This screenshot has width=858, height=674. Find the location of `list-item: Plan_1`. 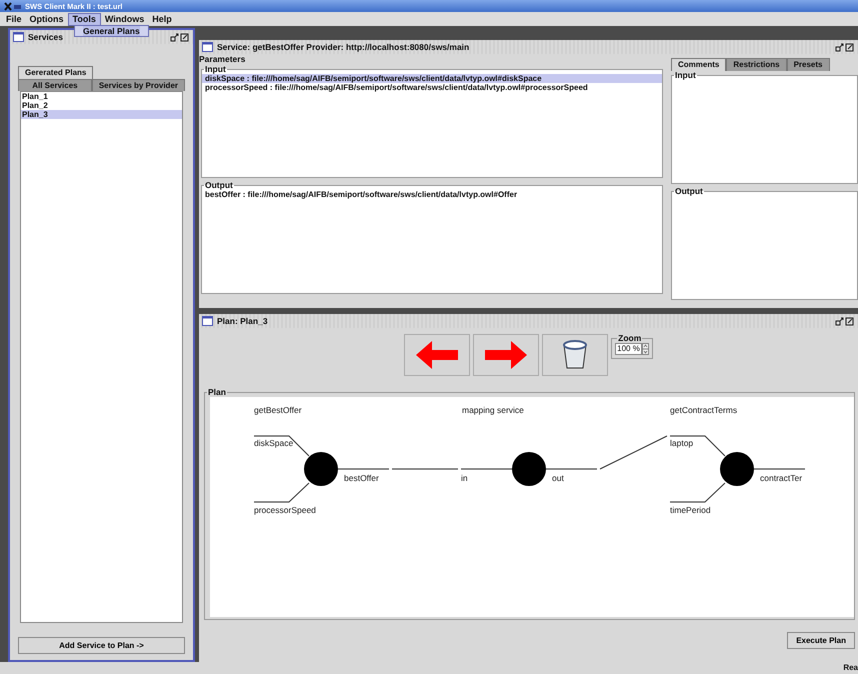

list-item: Plan_1 is located at coordinates (101, 97).